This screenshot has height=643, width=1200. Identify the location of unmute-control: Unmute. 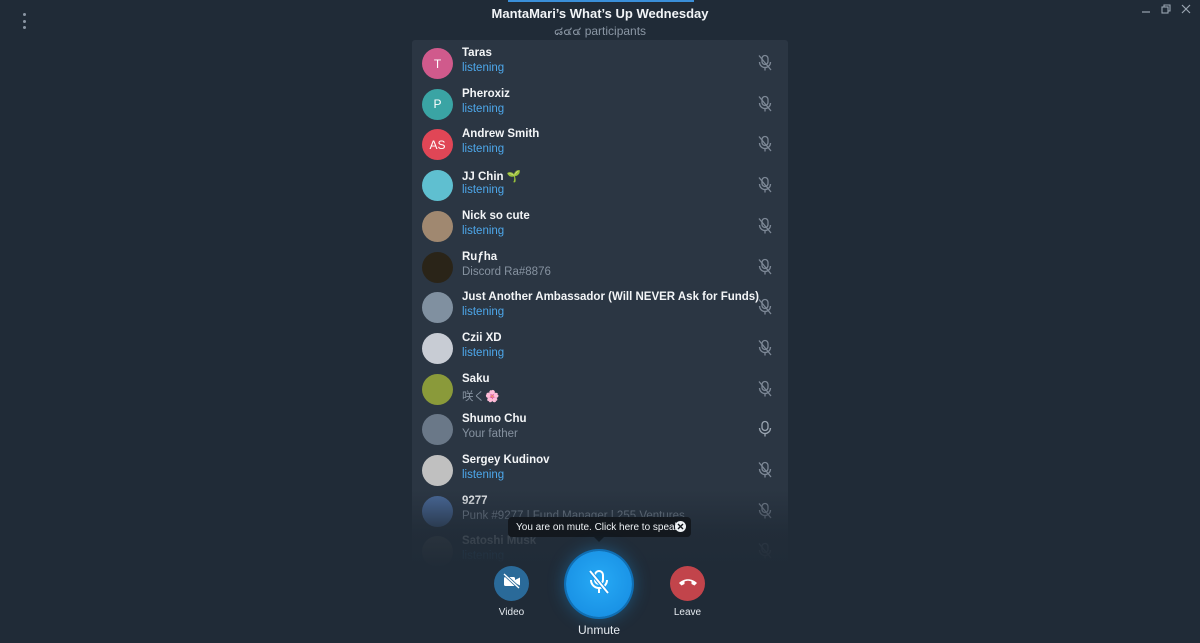
(599, 594).